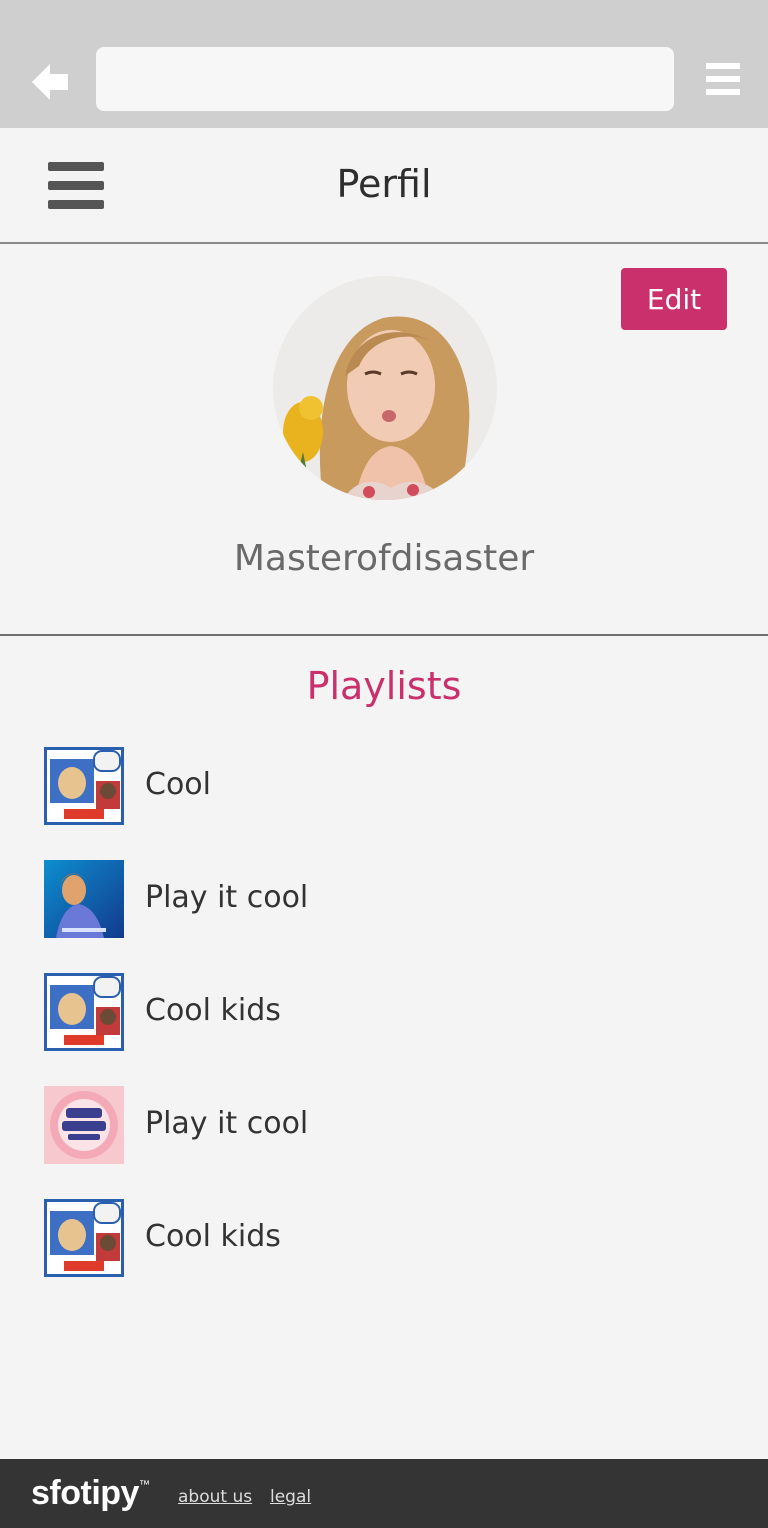 The width and height of the screenshot is (768, 1528). Describe the element at coordinates (723, 79) in the screenshot. I see `menu-icon` at that location.